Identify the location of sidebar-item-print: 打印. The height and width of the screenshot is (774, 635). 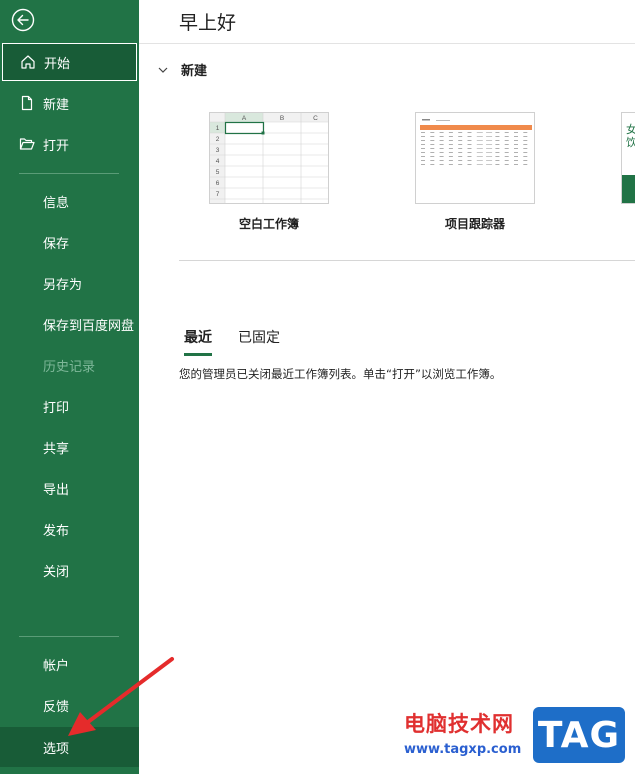
(69, 406).